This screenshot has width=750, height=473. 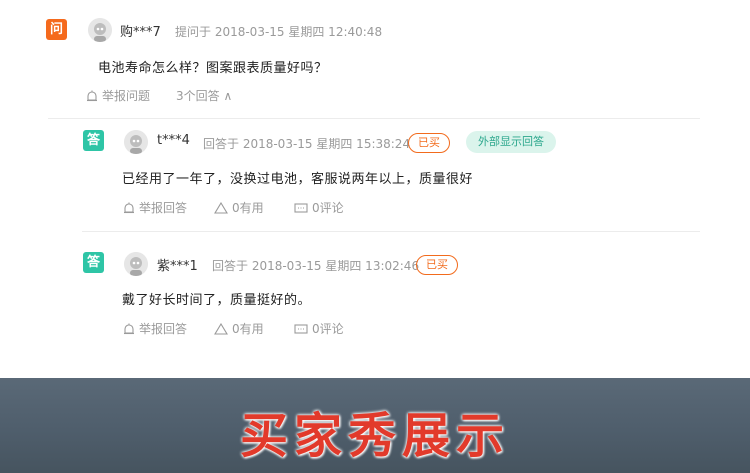 What do you see at coordinates (511, 142) in the screenshot?
I see `external-answer-tag: 外部显示回答` at bounding box center [511, 142].